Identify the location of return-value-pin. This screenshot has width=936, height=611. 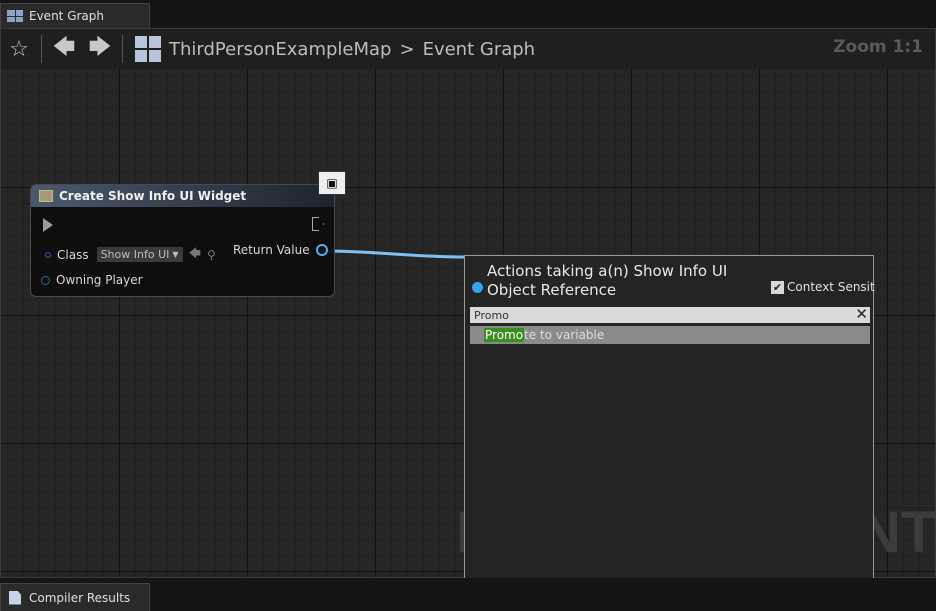
(321, 250).